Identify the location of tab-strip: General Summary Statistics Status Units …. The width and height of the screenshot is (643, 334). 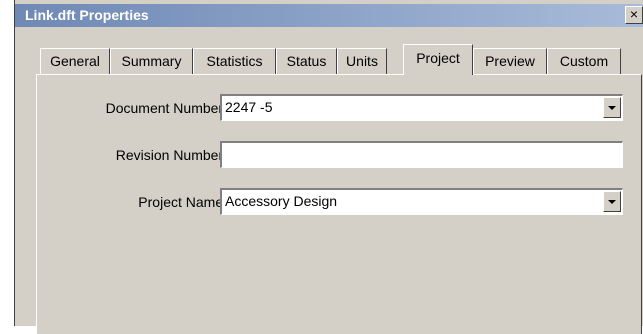
(340, 59).